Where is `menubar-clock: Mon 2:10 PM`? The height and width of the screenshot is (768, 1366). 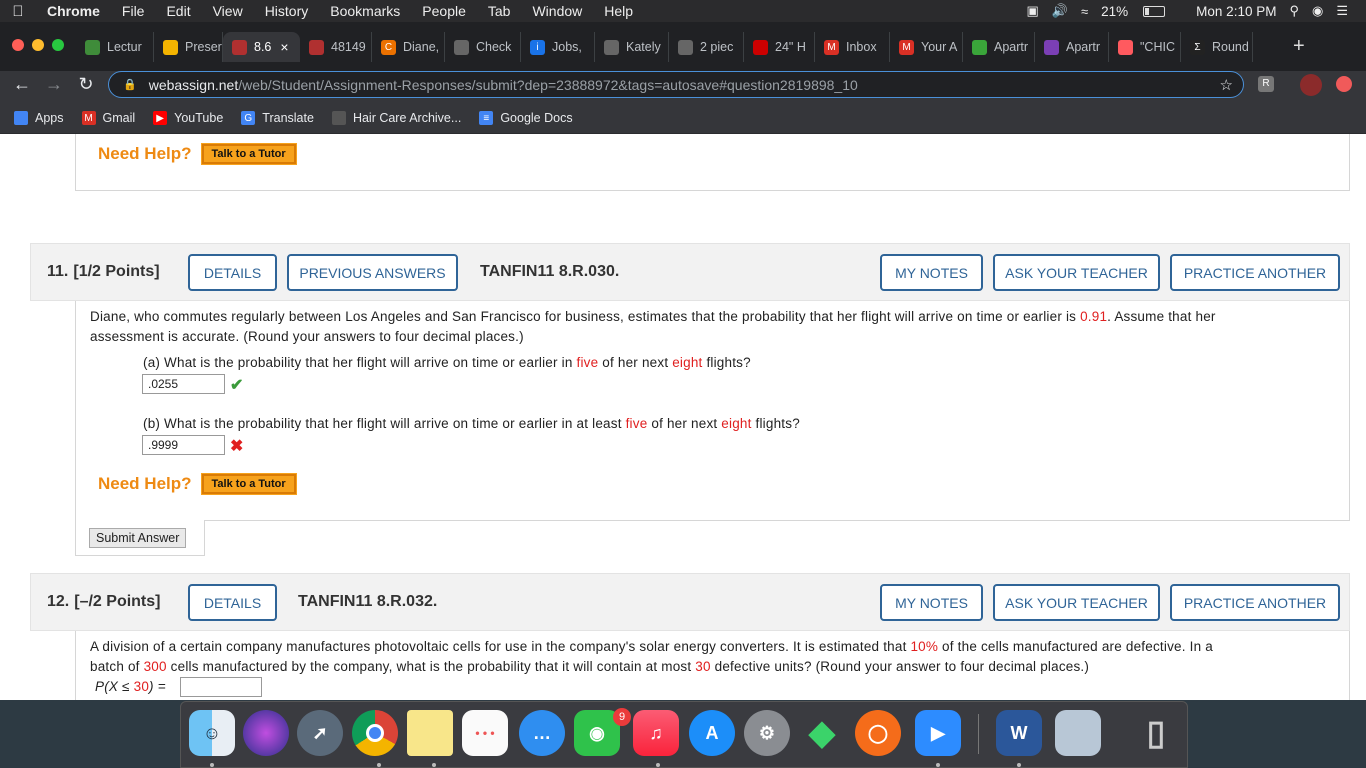 menubar-clock: Mon 2:10 PM is located at coordinates (1236, 11).